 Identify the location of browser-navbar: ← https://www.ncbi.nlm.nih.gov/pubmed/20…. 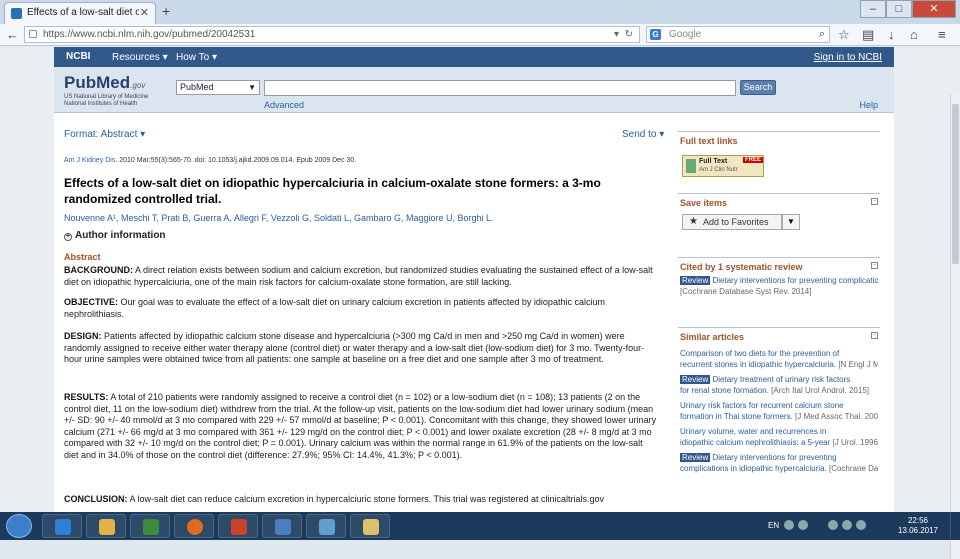
(480, 35).